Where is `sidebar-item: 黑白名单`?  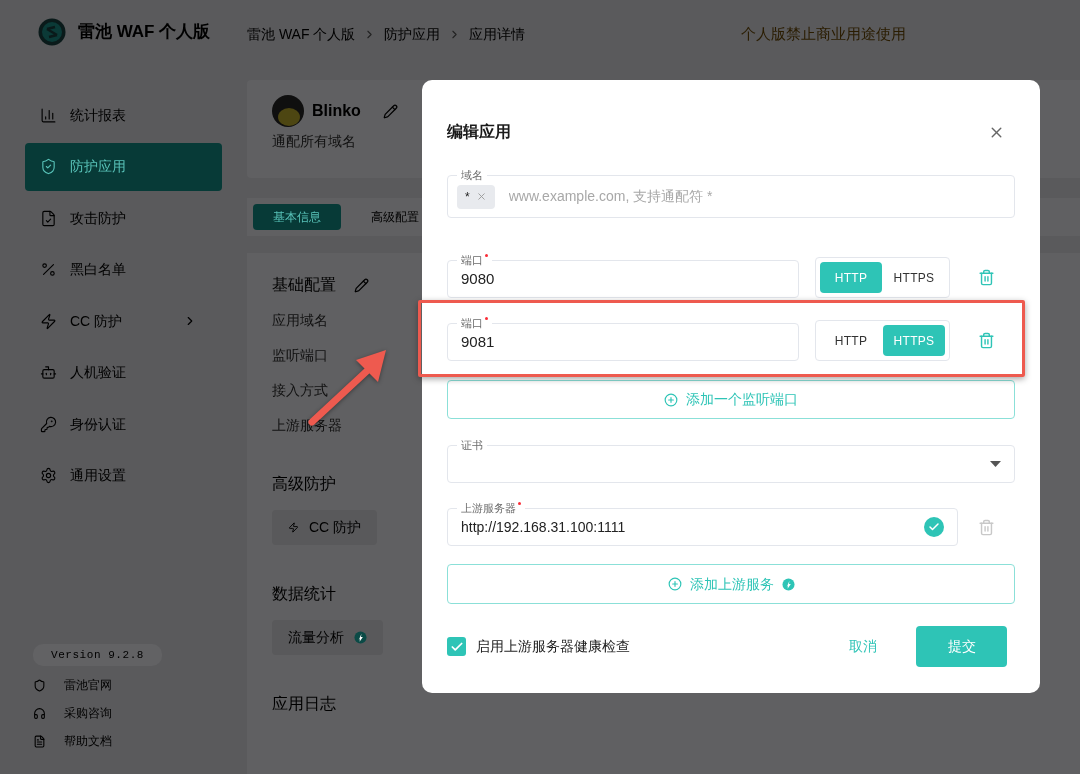 sidebar-item: 黑白名单 is located at coordinates (123, 269).